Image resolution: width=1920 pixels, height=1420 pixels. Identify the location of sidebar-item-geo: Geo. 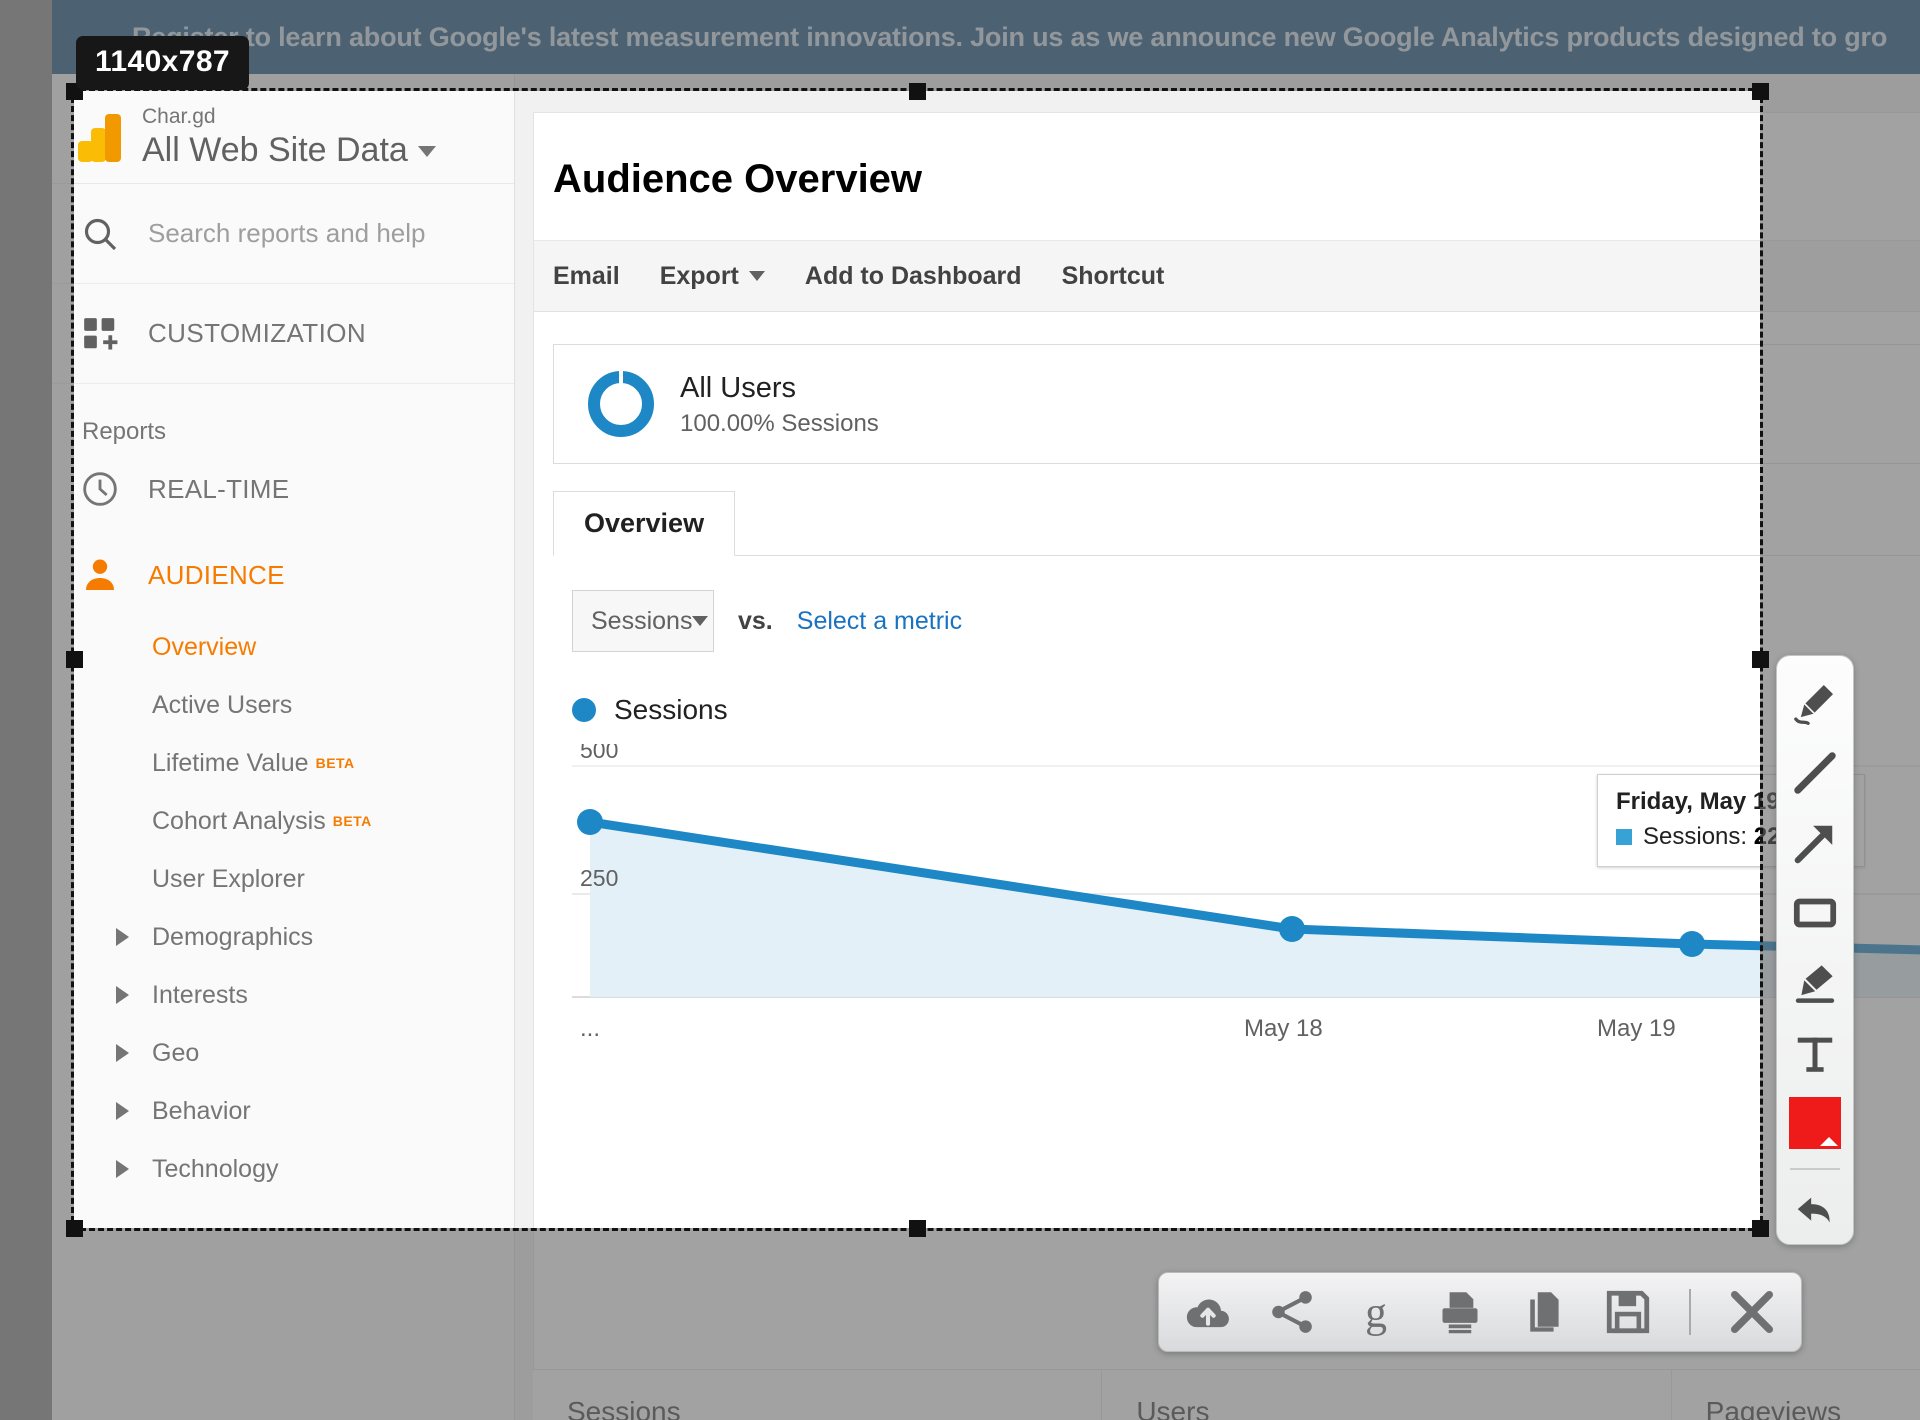
(283, 1053).